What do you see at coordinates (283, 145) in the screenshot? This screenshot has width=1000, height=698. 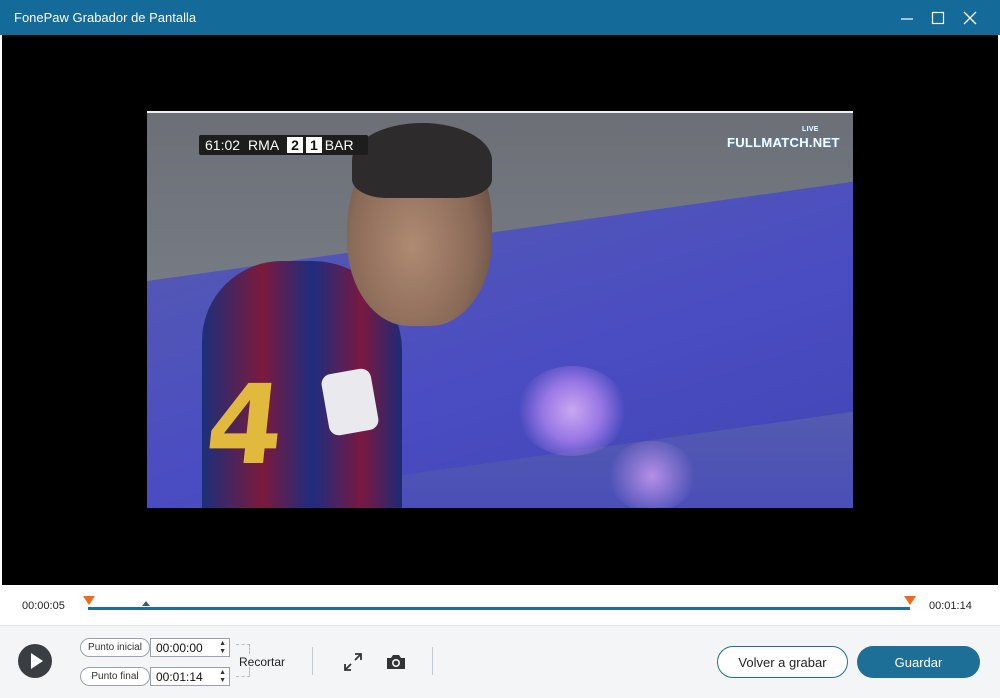 I see `scoreboard-overlay: 61:02 RMA 2 1 BAR` at bounding box center [283, 145].